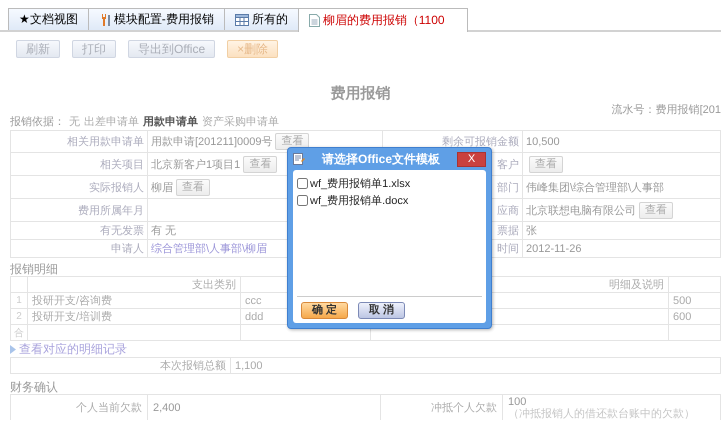 This screenshot has height=423, width=721. Describe the element at coordinates (172, 49) in the screenshot. I see `toolbar-button: 导出到Office` at that location.